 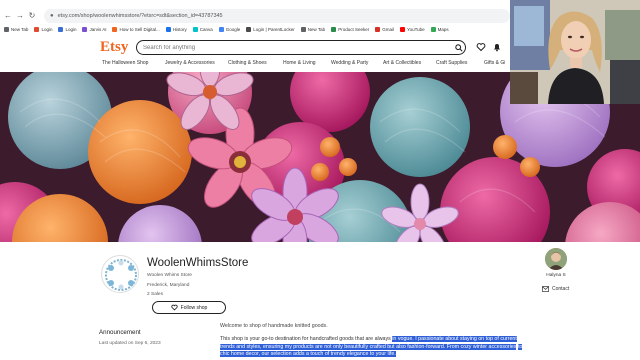 I want to click on webcam-overlay, so click(x=575, y=52).